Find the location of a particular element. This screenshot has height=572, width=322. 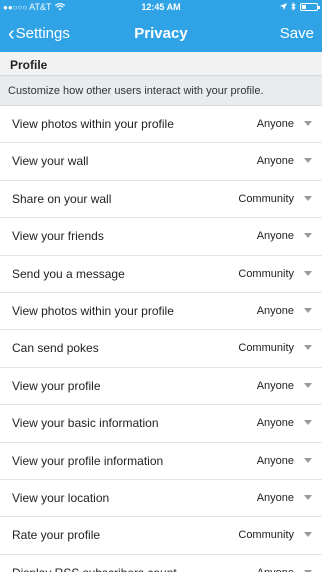

setting-row: Send you a message Community is located at coordinates (161, 274).